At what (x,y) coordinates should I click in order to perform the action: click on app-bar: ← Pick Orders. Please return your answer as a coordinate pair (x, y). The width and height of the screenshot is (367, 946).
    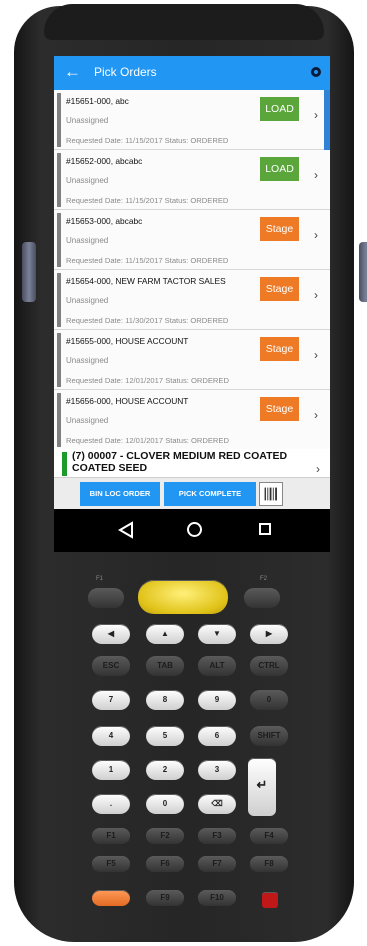
    Looking at the image, I should click on (192, 73).